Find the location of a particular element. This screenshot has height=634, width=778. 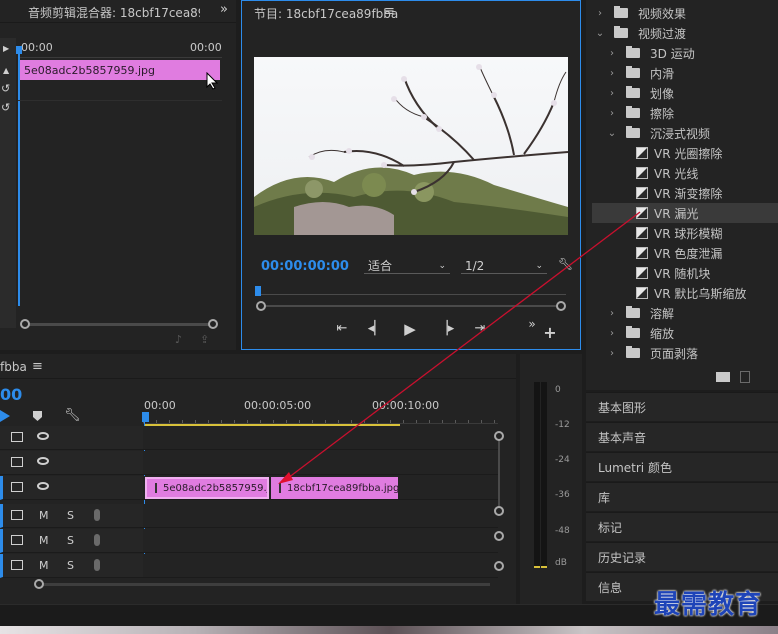

side-panel-tab: Lumetri 颜色 is located at coordinates (682, 466).